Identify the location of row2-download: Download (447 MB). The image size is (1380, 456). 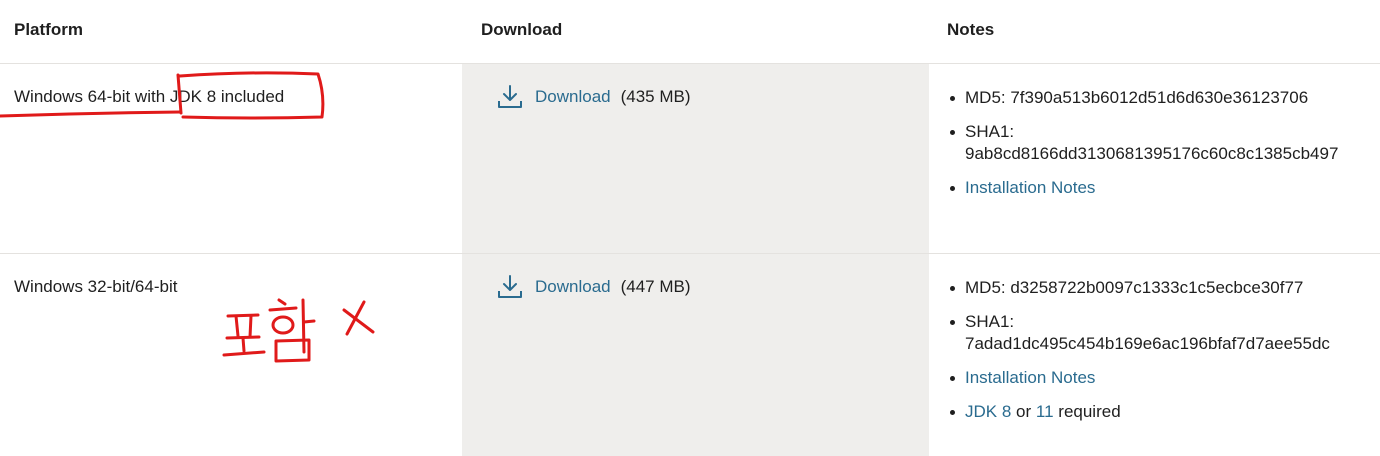
(594, 287).